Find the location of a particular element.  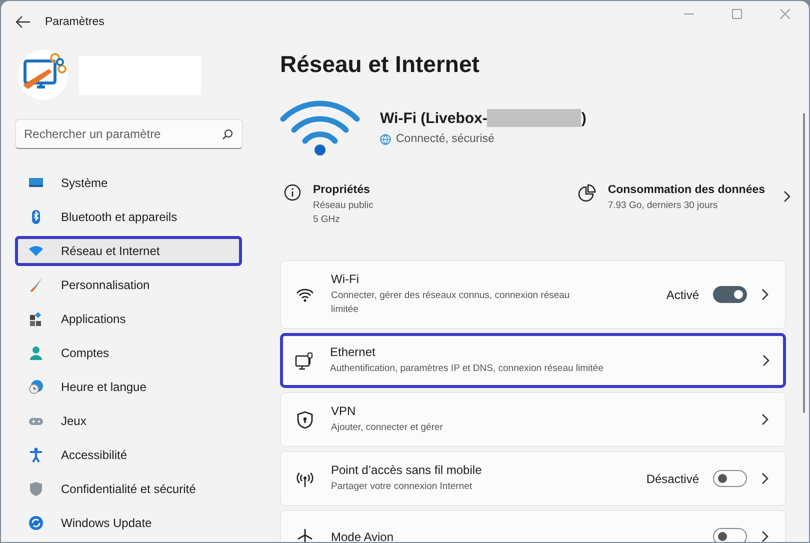

settings-card: VPN Ajouter, connecter et gérer is located at coordinates (533, 419).